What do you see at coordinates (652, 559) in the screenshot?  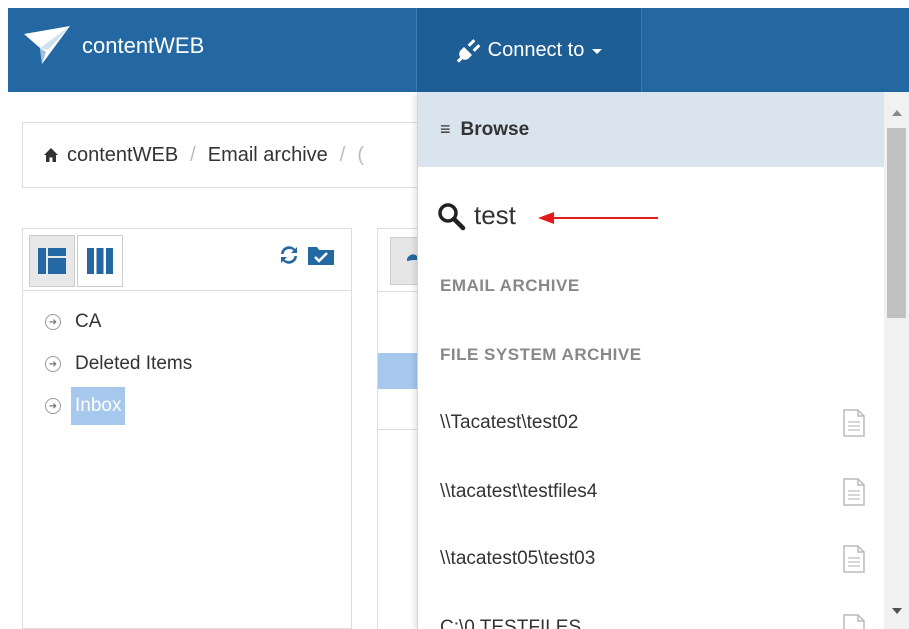 I see `archive-item: \\tacatest05\test03` at bounding box center [652, 559].